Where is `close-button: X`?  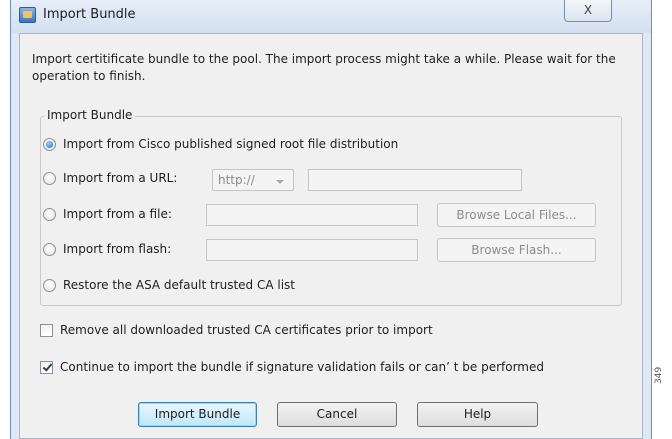 close-button: X is located at coordinates (588, 11).